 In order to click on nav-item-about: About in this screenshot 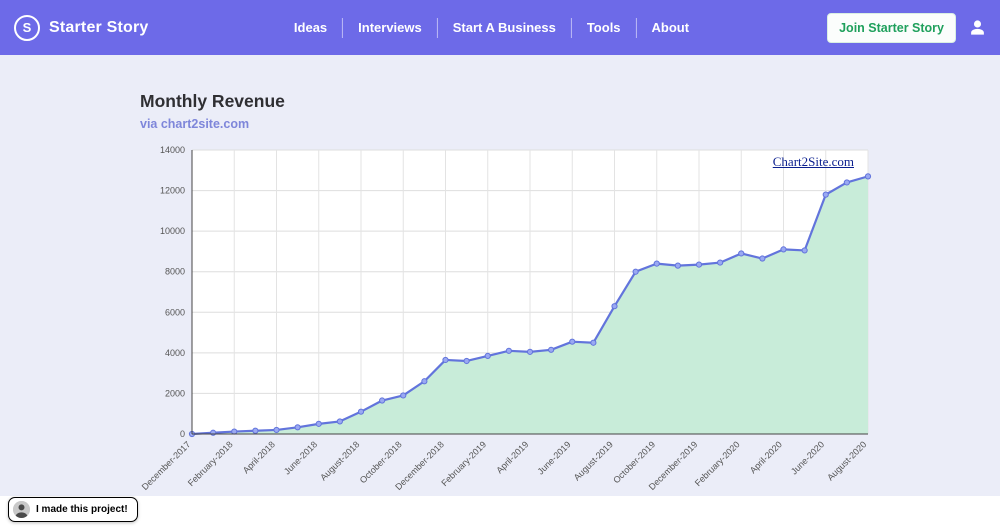, I will do `click(670, 27)`.